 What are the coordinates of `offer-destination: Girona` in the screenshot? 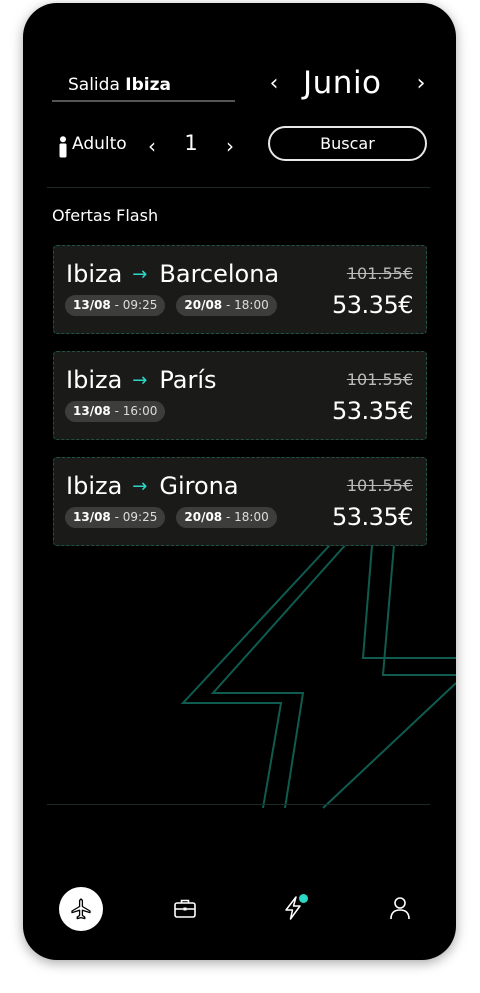 It's located at (199, 486).